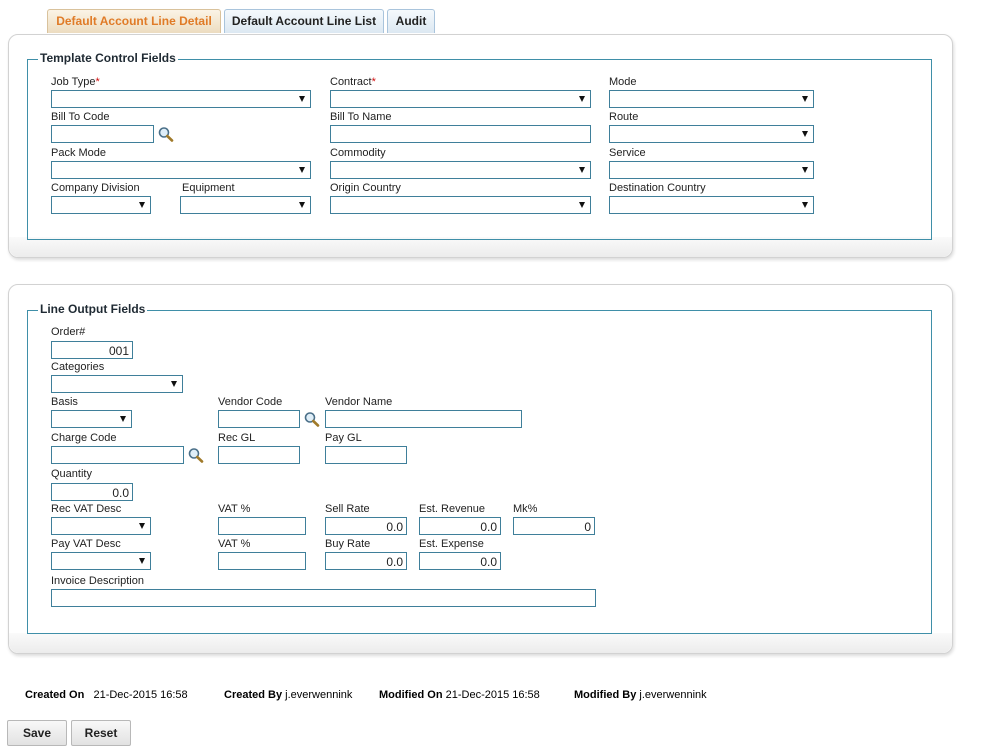  I want to click on buy-rate-value: 0.0, so click(394, 562).